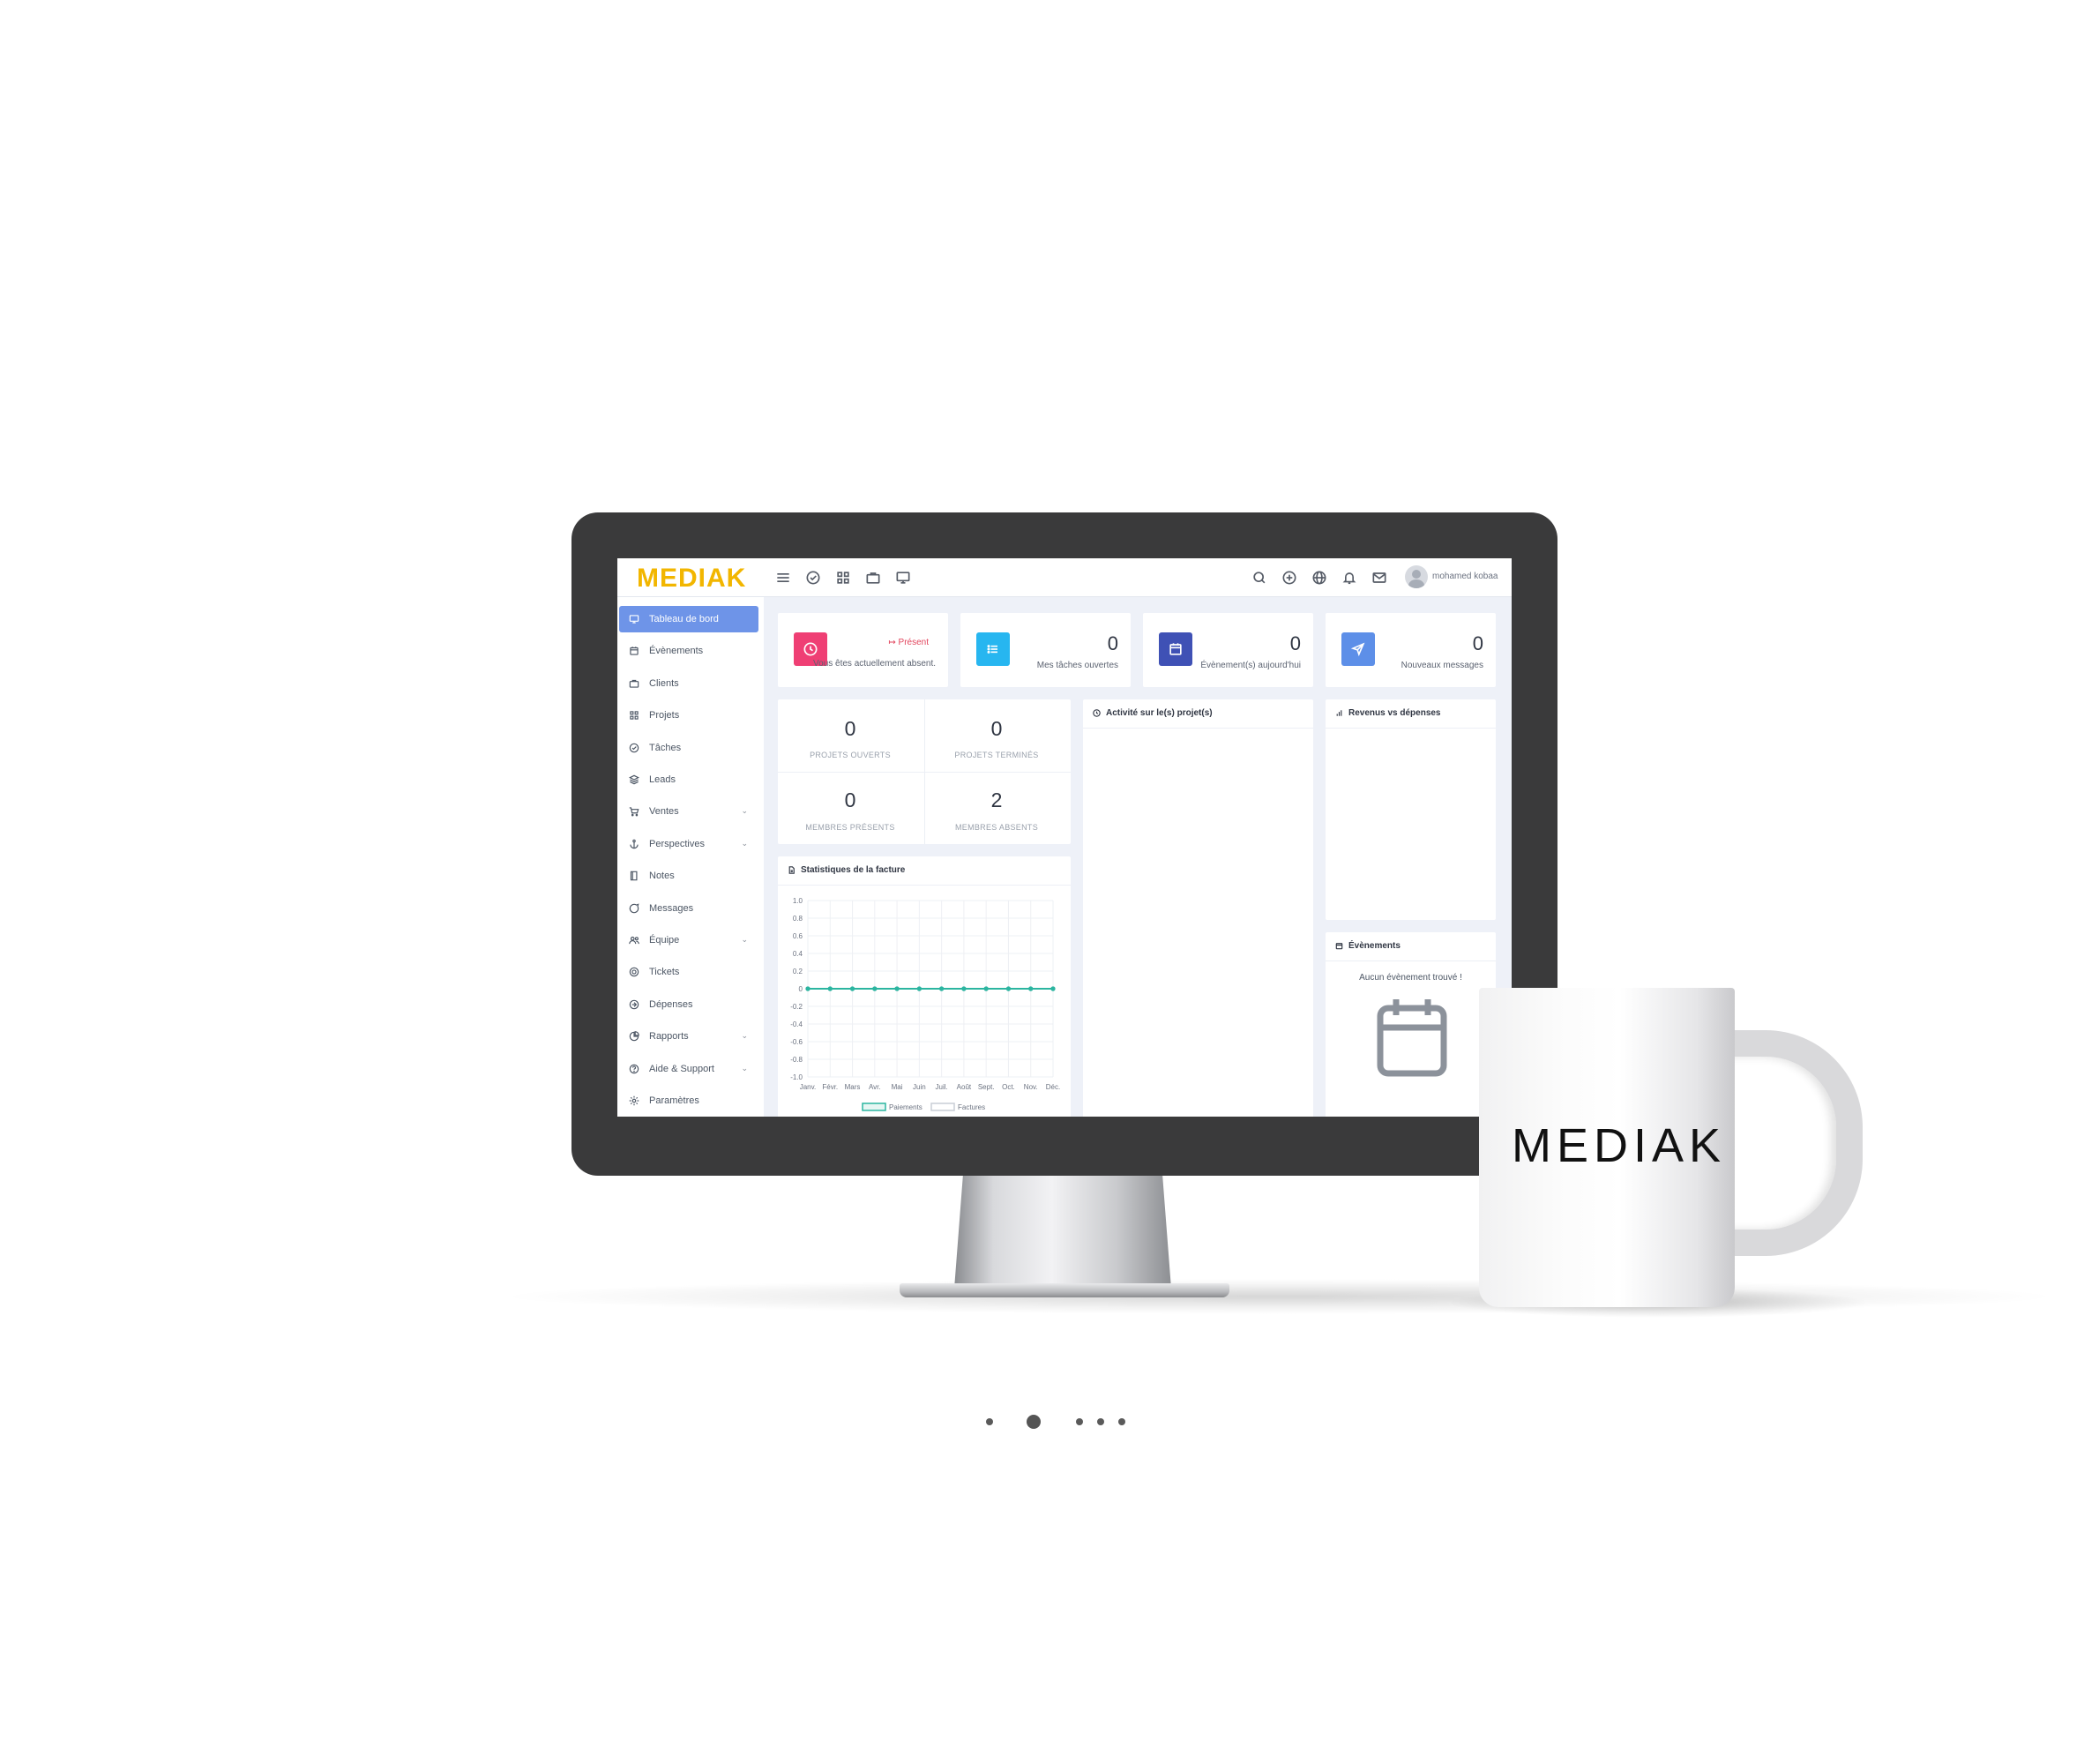 This screenshot has width=2099, height=1764. I want to click on plus-circle-icon, so click(1289, 578).